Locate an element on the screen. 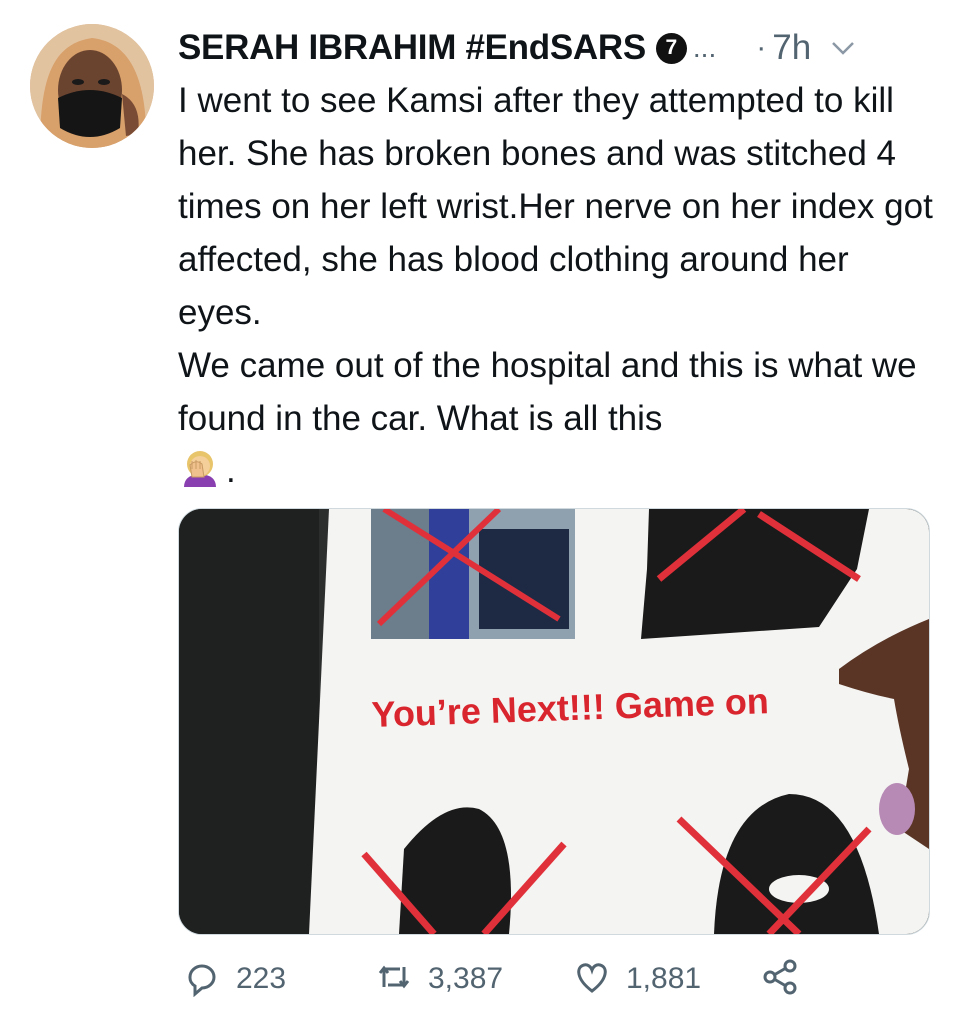 This screenshot has width=957, height=1024. reply-button: 223 is located at coordinates (234, 979).